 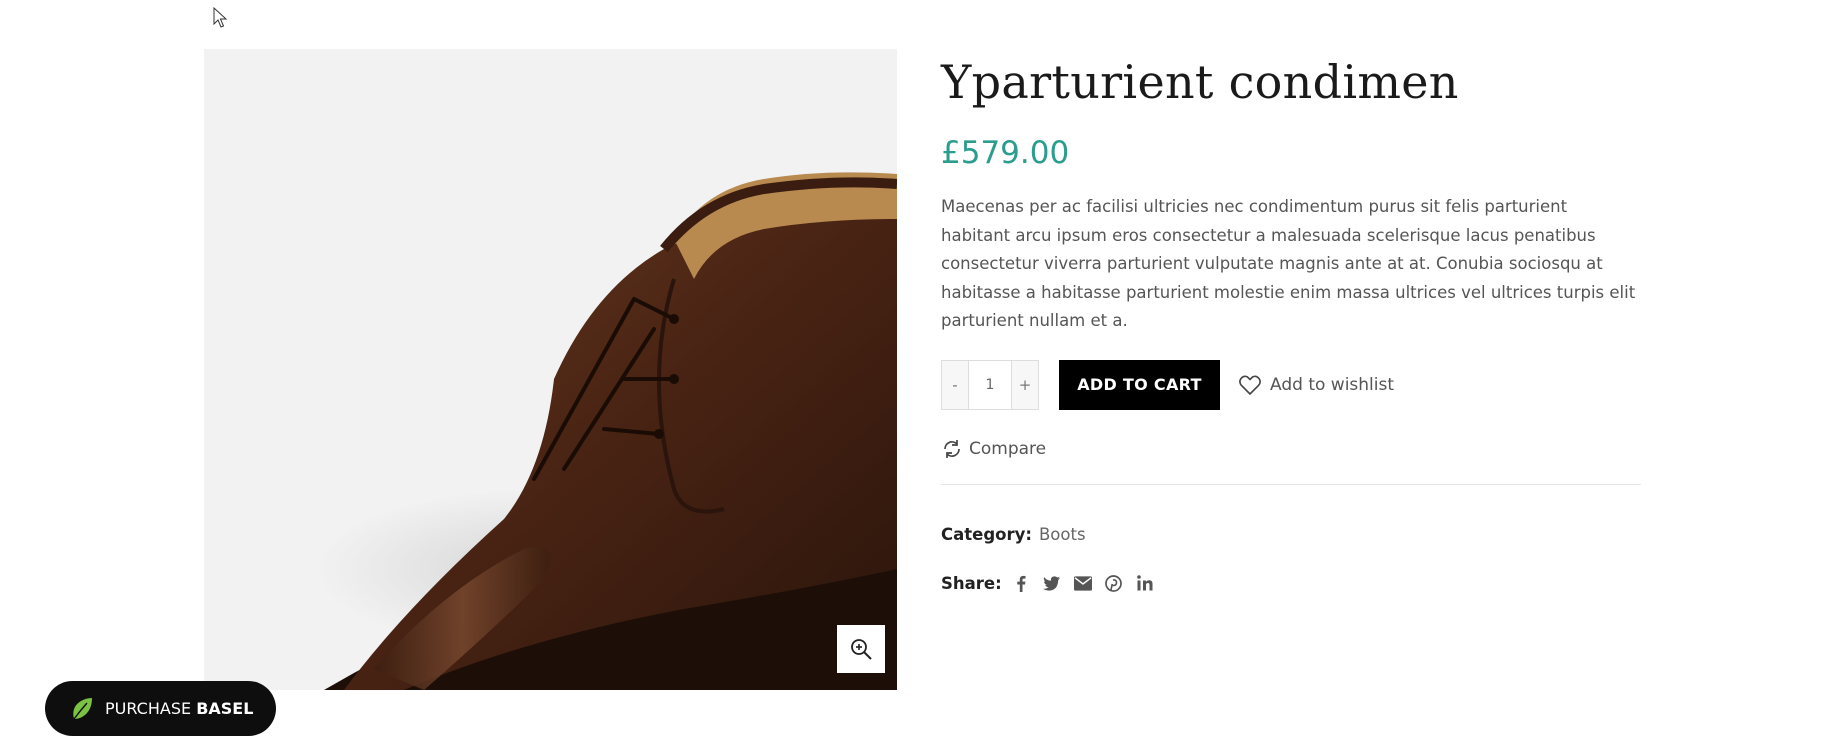 I want to click on compare-icon, so click(x=952, y=448).